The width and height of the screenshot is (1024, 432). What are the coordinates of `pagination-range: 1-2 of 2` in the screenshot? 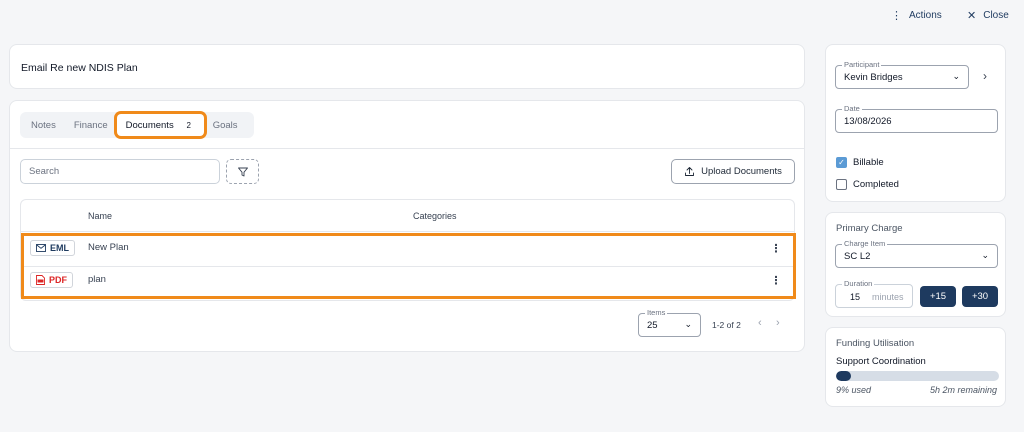 It's located at (726, 325).